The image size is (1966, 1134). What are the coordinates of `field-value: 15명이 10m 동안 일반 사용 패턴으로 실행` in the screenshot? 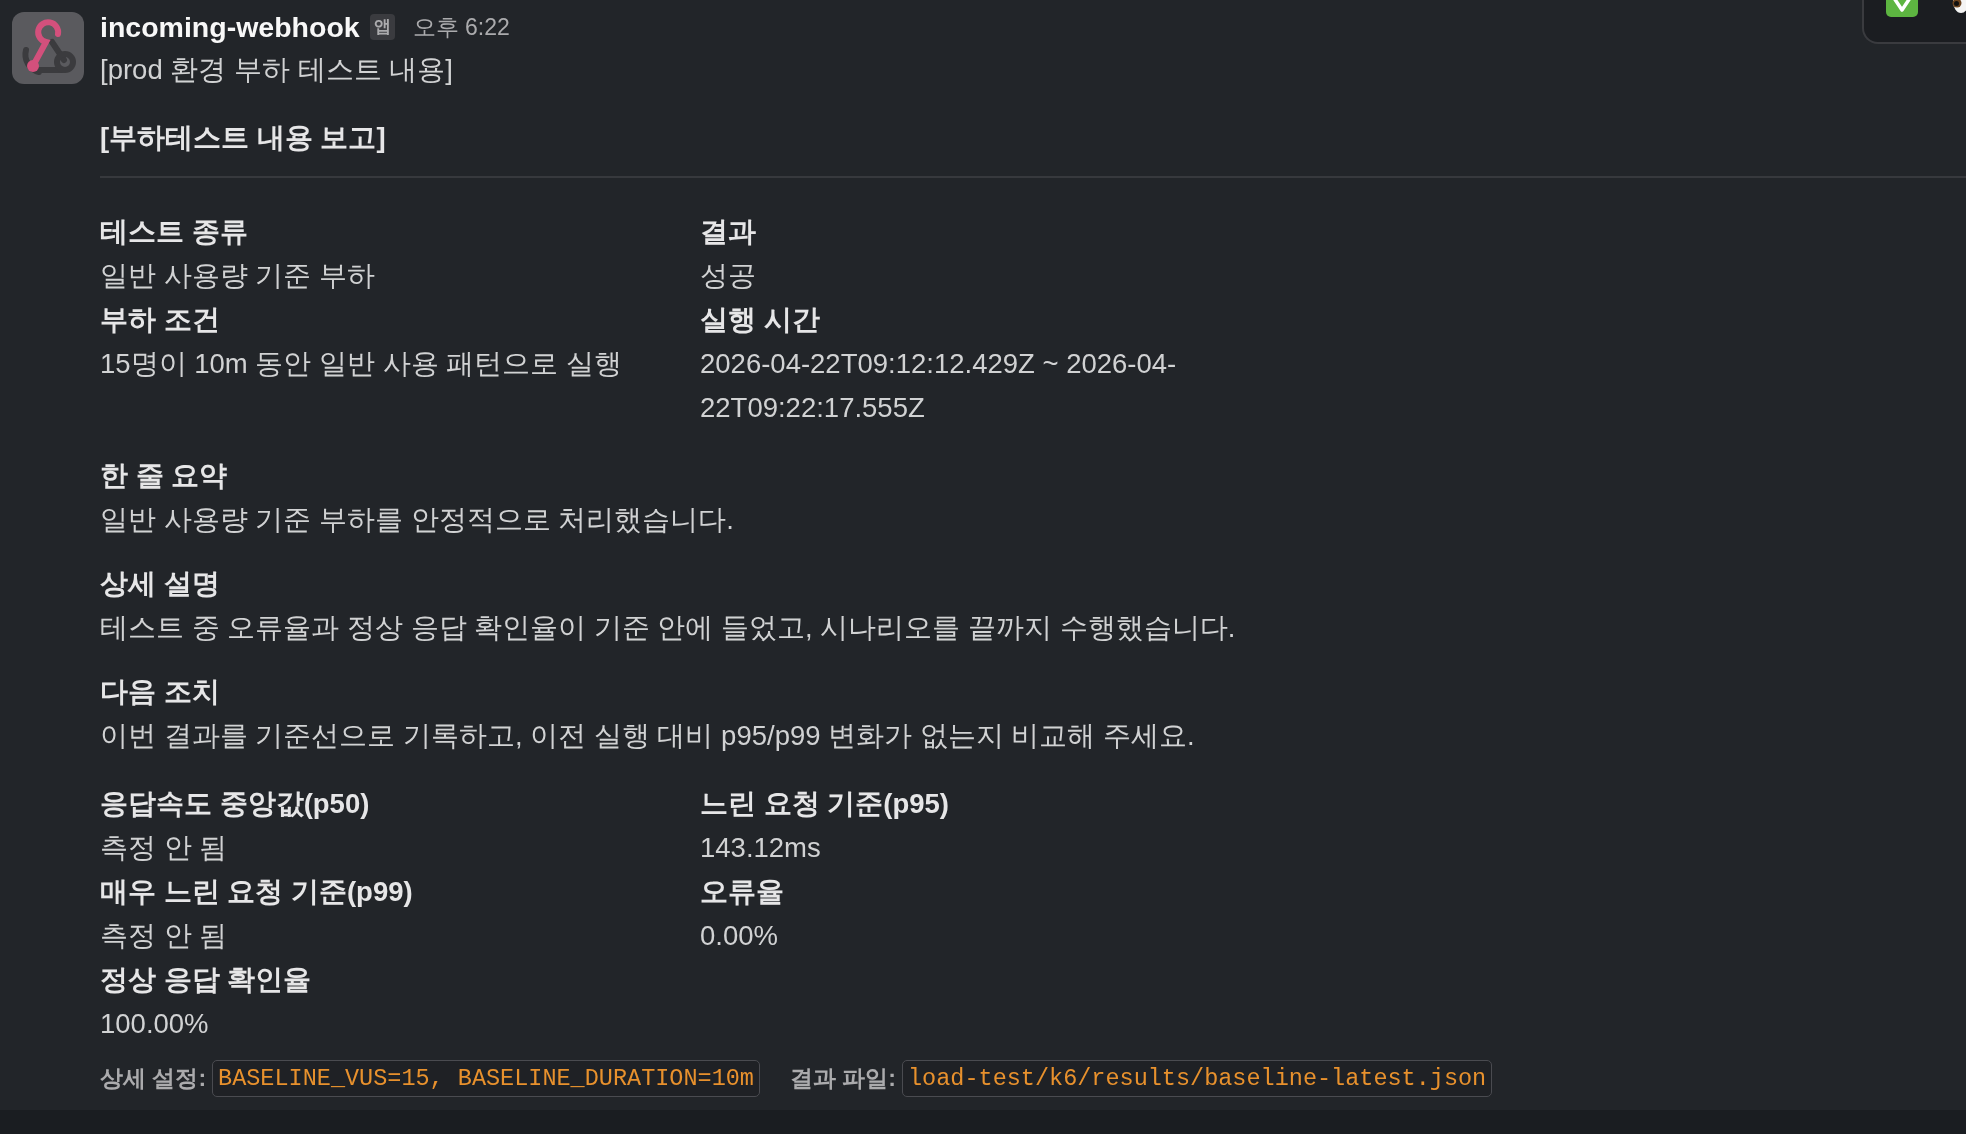 It's located at (361, 364).